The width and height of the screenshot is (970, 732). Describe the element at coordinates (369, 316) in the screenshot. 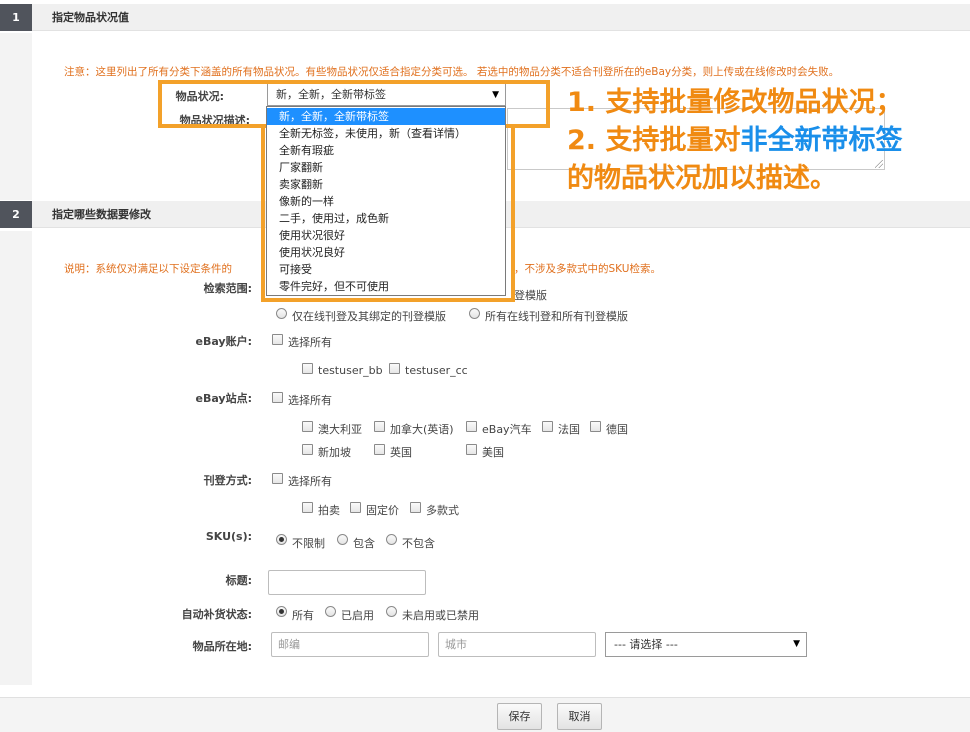

I see `scope-option-online-bound: 仅在线刊登及其绑定的刊登模版` at that location.